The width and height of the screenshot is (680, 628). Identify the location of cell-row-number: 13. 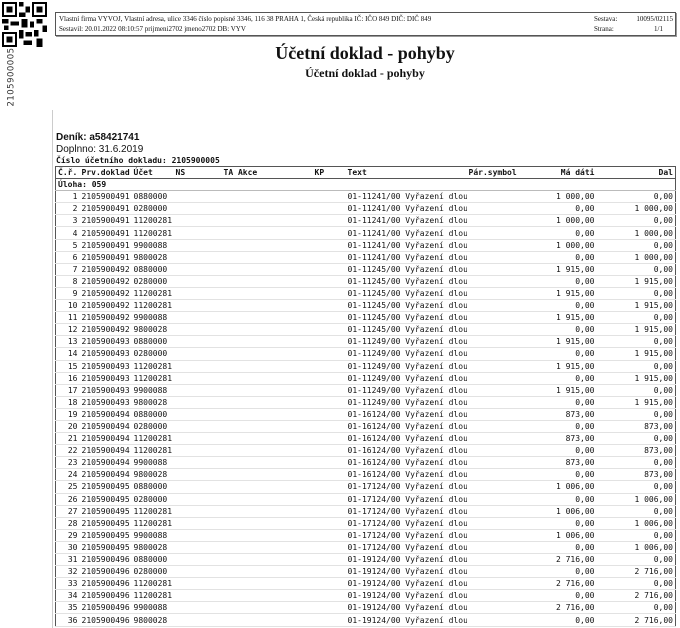
(67, 342).